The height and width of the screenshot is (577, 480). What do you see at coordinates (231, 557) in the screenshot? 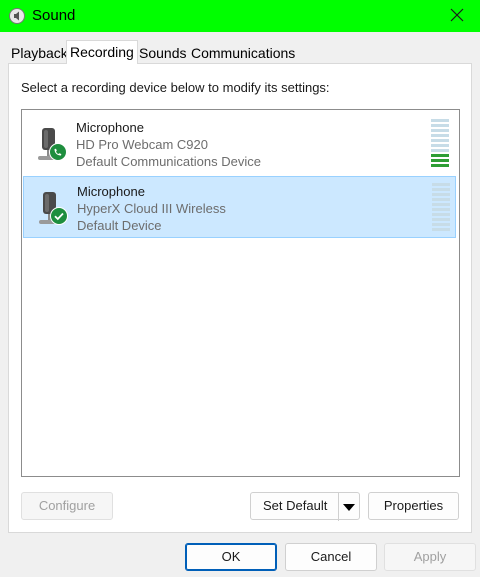
I see `ok-button: OK` at bounding box center [231, 557].